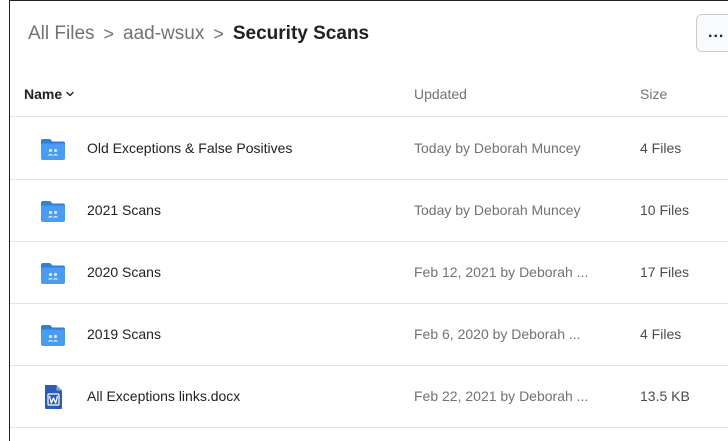 This screenshot has height=441, width=728. Describe the element at coordinates (301, 33) in the screenshot. I see `page-title: Security Scans` at that location.